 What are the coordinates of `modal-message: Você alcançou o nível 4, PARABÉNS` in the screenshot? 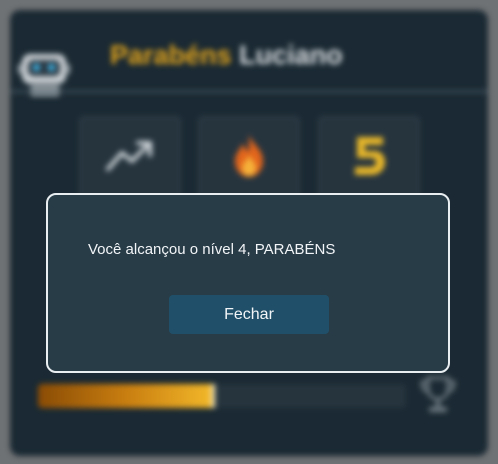 It's located at (212, 249).